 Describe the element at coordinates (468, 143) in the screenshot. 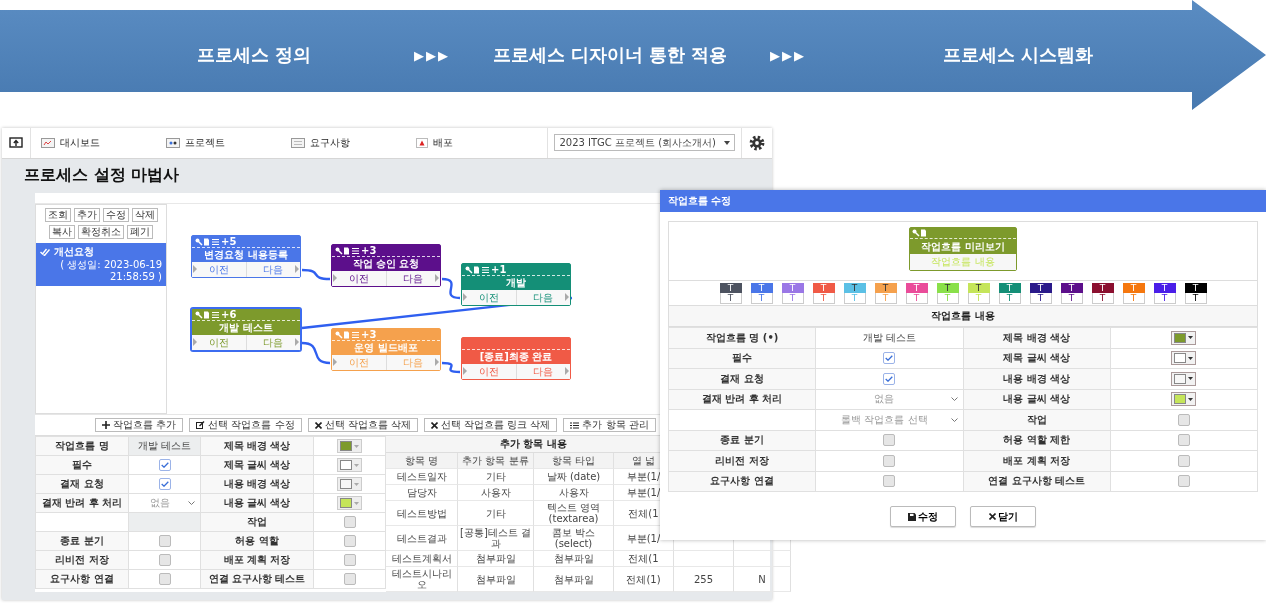

I see `nav-item: 배포` at that location.